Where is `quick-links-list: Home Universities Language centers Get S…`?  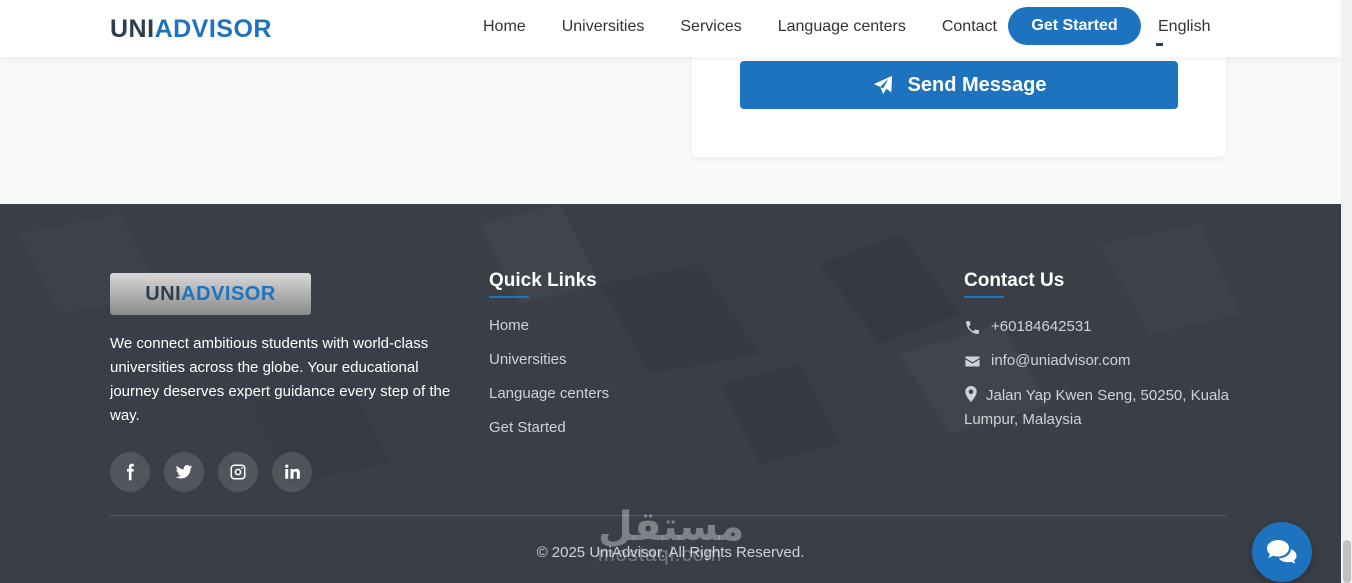
quick-links-list: Home Universities Language centers Get S… is located at coordinates (549, 385).